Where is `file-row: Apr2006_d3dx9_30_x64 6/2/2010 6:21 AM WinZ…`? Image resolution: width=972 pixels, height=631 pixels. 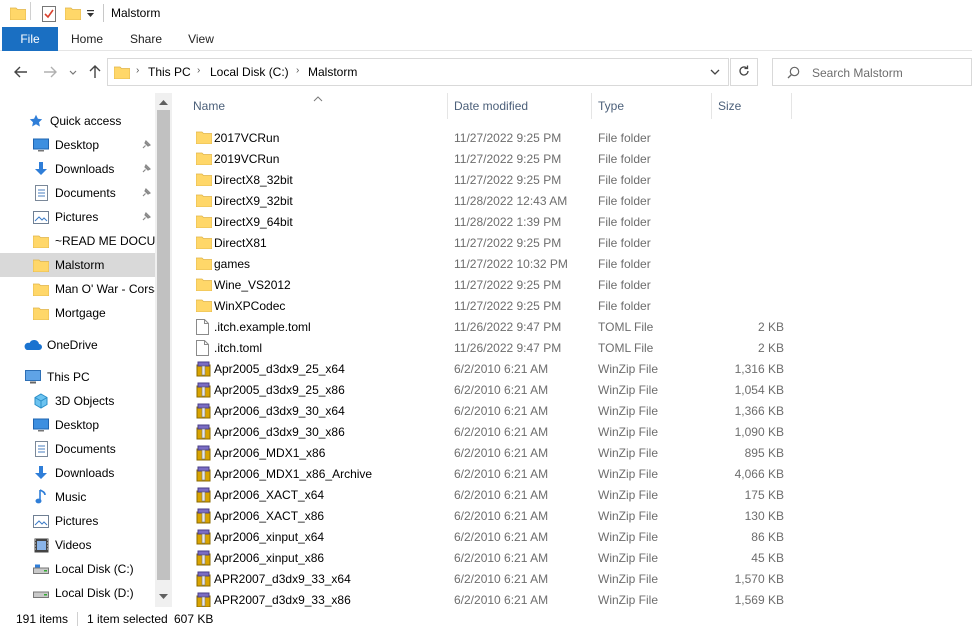 file-row: Apr2006_d3dx9_30_x64 6/2/2010 6:21 AM WinZ… is located at coordinates (490, 411).